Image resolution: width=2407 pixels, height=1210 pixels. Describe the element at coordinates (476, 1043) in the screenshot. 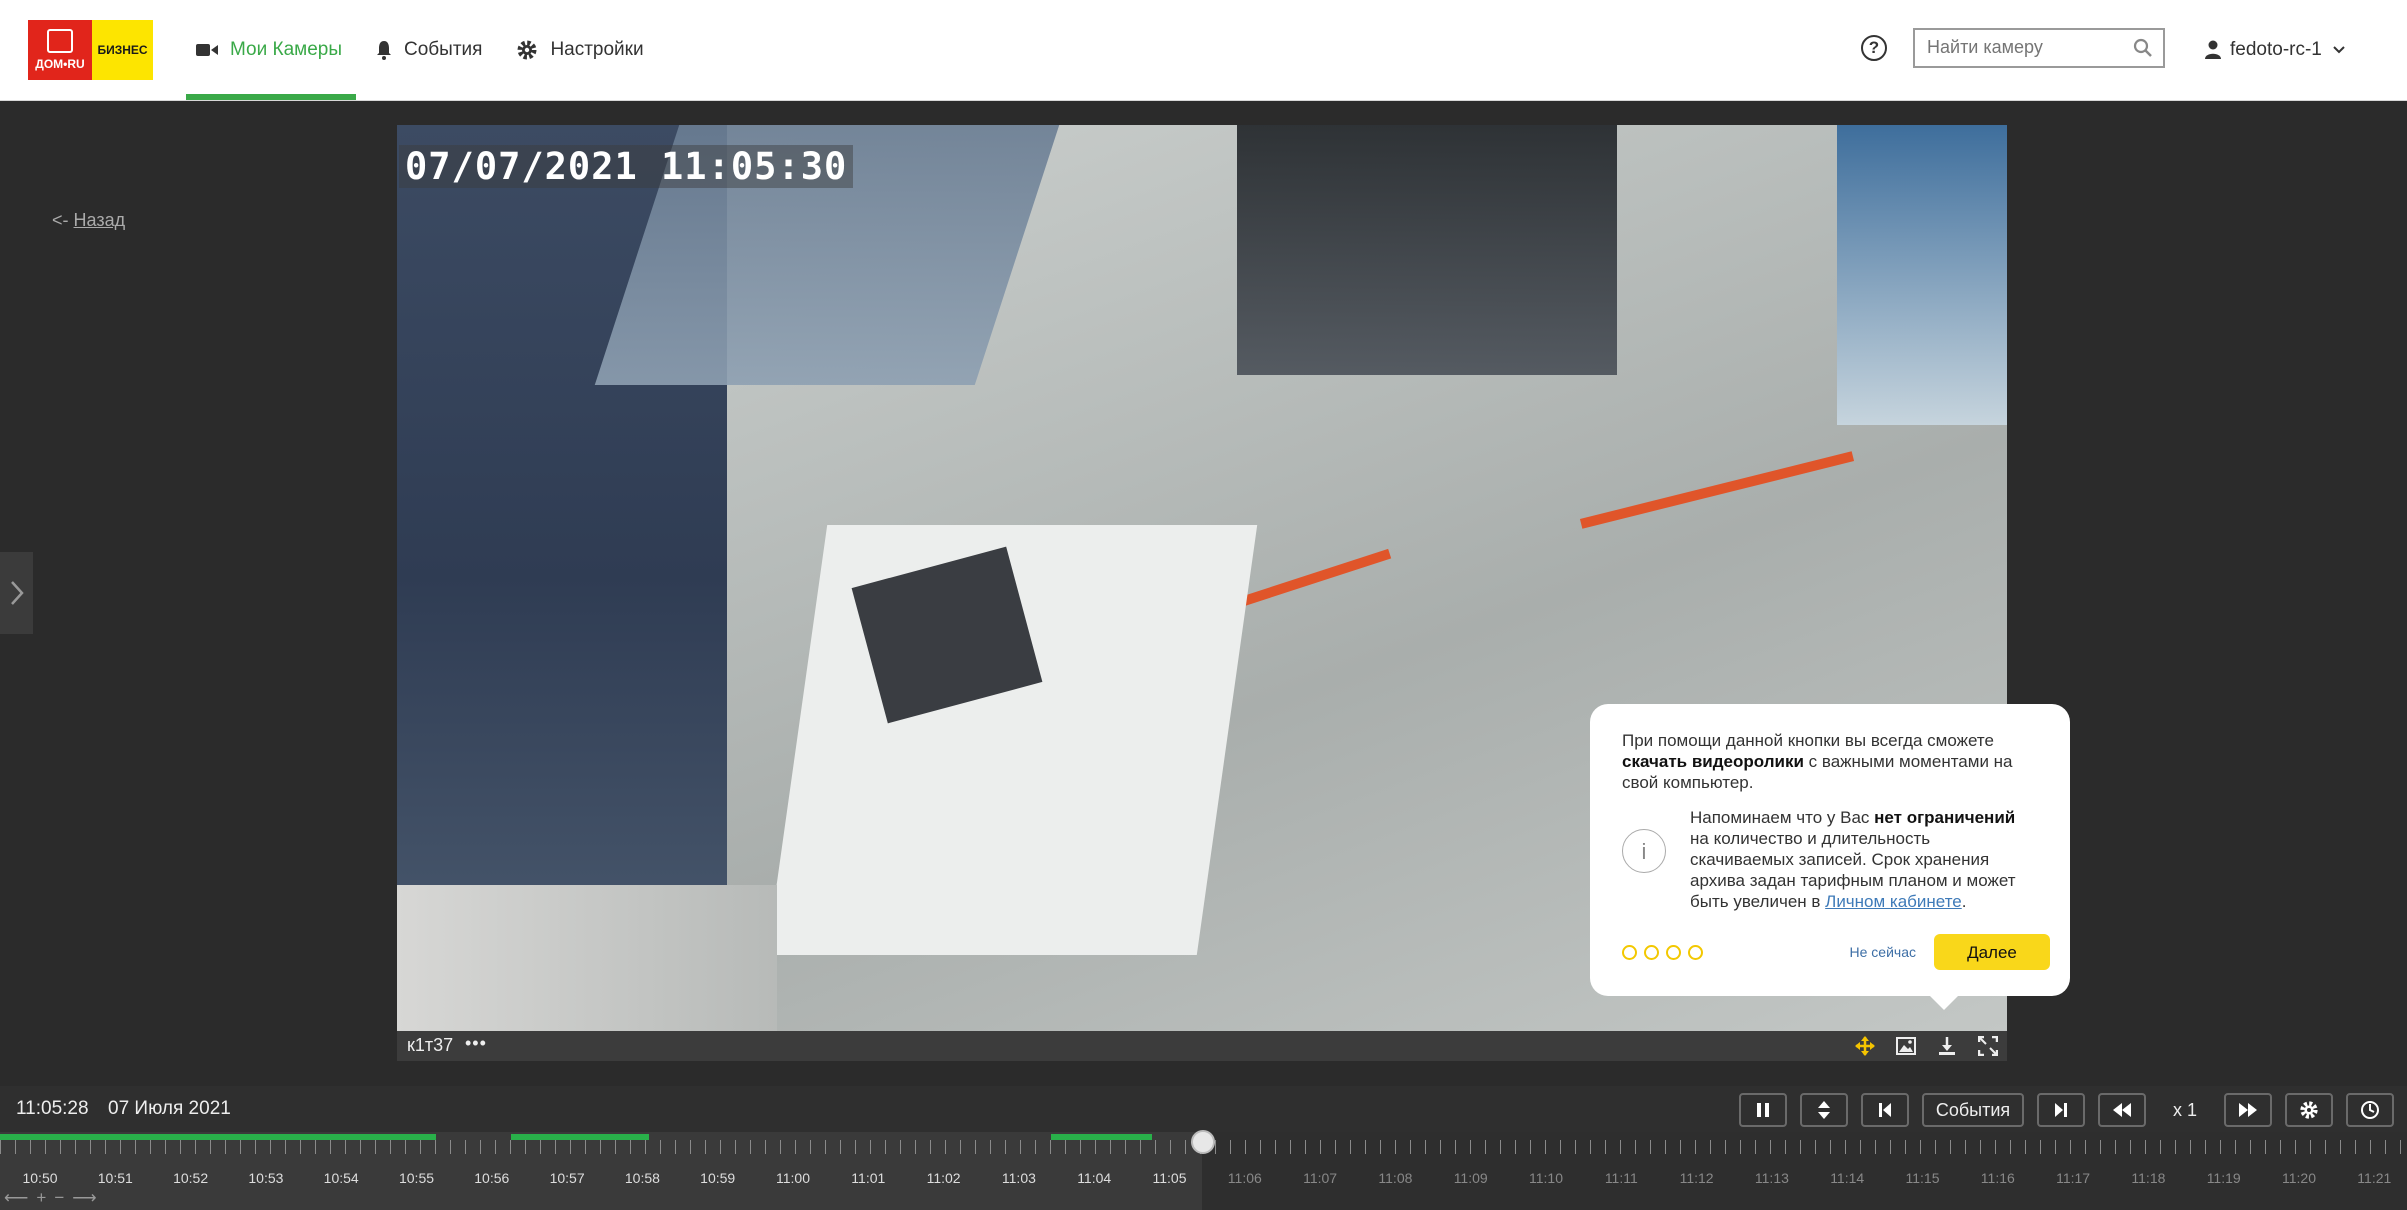

I see `camera-more-button: •••` at that location.